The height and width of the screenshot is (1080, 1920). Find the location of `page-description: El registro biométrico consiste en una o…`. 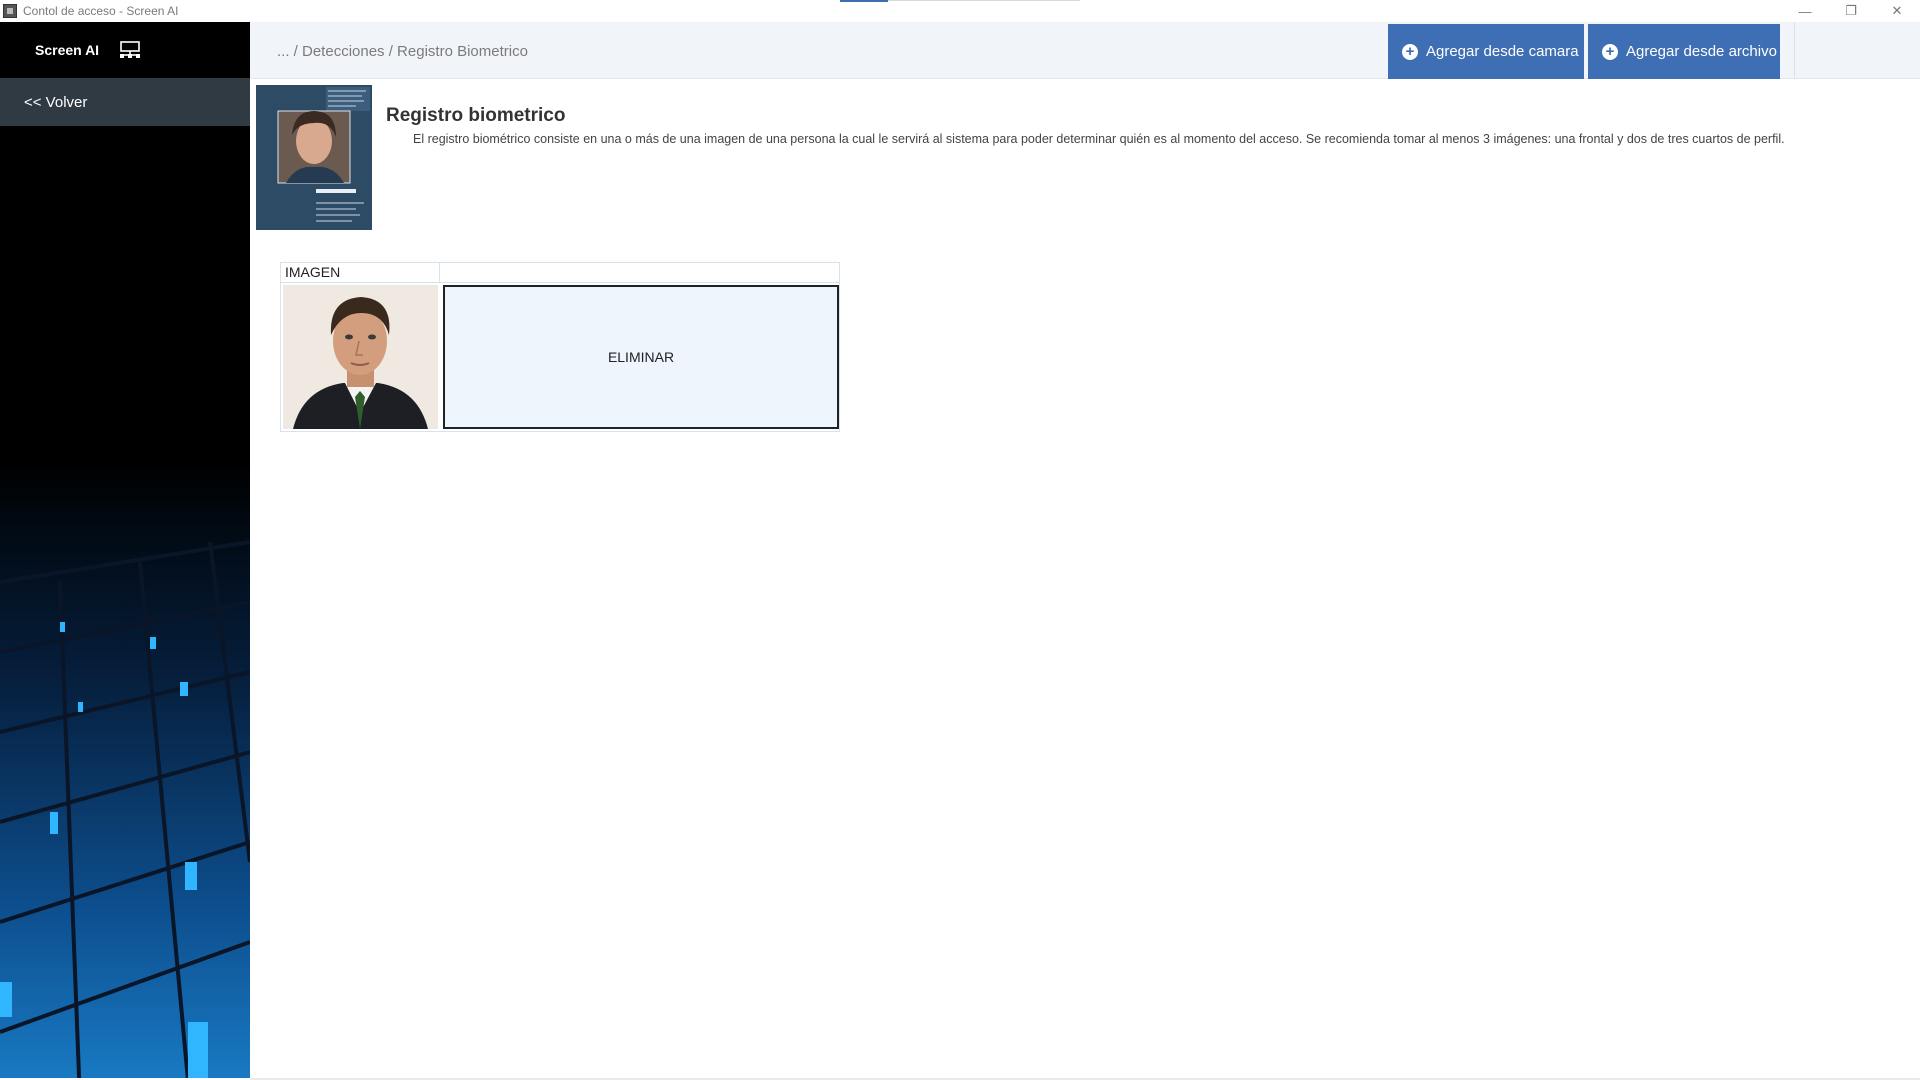

page-description: El registro biométrico consiste en una o… is located at coordinates (1099, 139).